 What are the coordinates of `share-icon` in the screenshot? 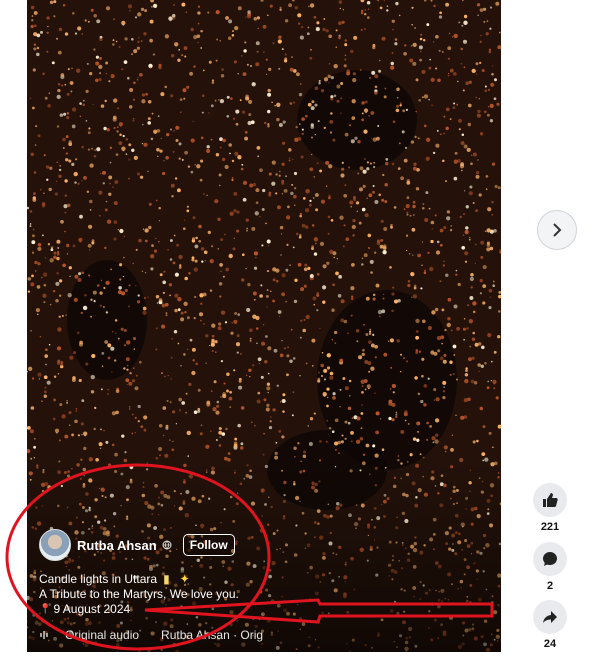 It's located at (550, 617).